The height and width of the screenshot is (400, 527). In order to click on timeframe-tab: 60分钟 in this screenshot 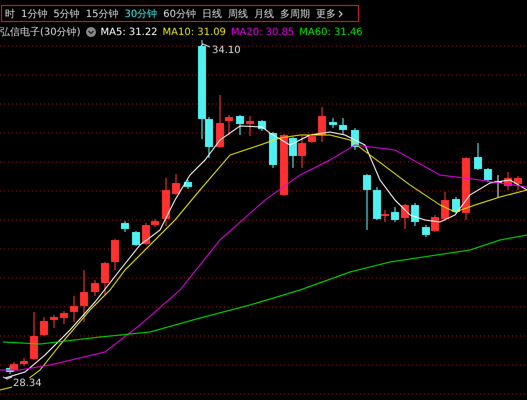, I will do `click(179, 13)`.